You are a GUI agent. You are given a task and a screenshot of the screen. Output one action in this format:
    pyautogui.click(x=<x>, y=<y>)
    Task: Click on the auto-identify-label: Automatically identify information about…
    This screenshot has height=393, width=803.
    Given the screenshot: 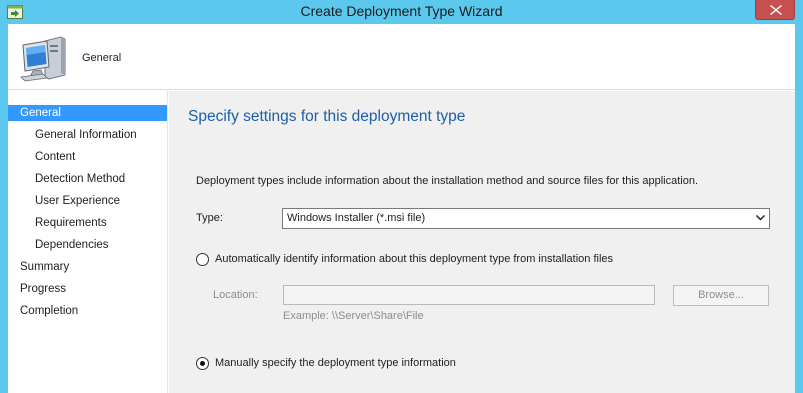 What is the action you would take?
    pyautogui.click(x=414, y=259)
    